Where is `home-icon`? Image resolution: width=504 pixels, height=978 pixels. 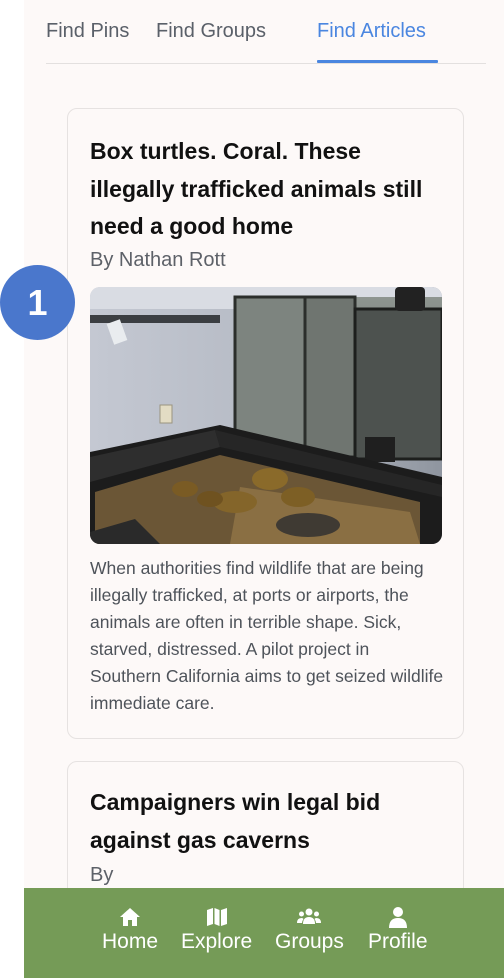 home-icon is located at coordinates (130, 917).